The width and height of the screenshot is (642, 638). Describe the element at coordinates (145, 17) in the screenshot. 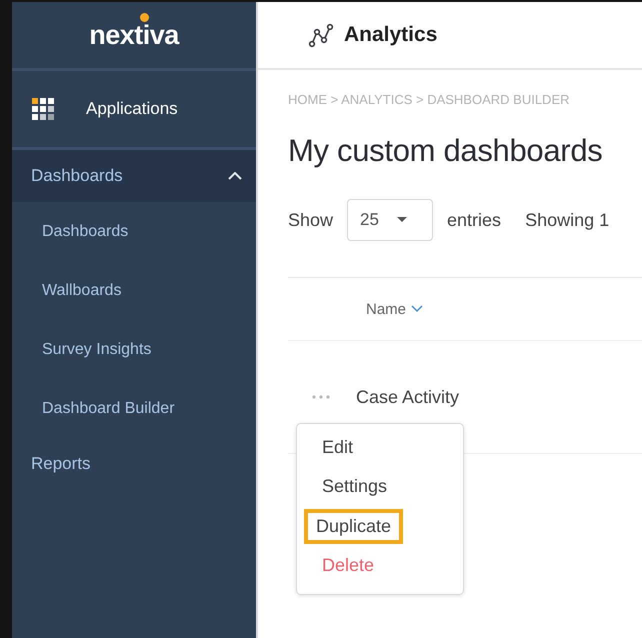

I see `dot-icon` at that location.